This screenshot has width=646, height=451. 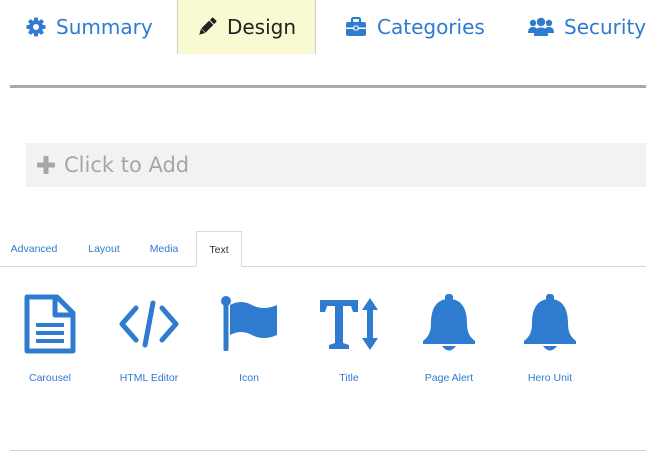 I want to click on text-height-icon, so click(x=349, y=324).